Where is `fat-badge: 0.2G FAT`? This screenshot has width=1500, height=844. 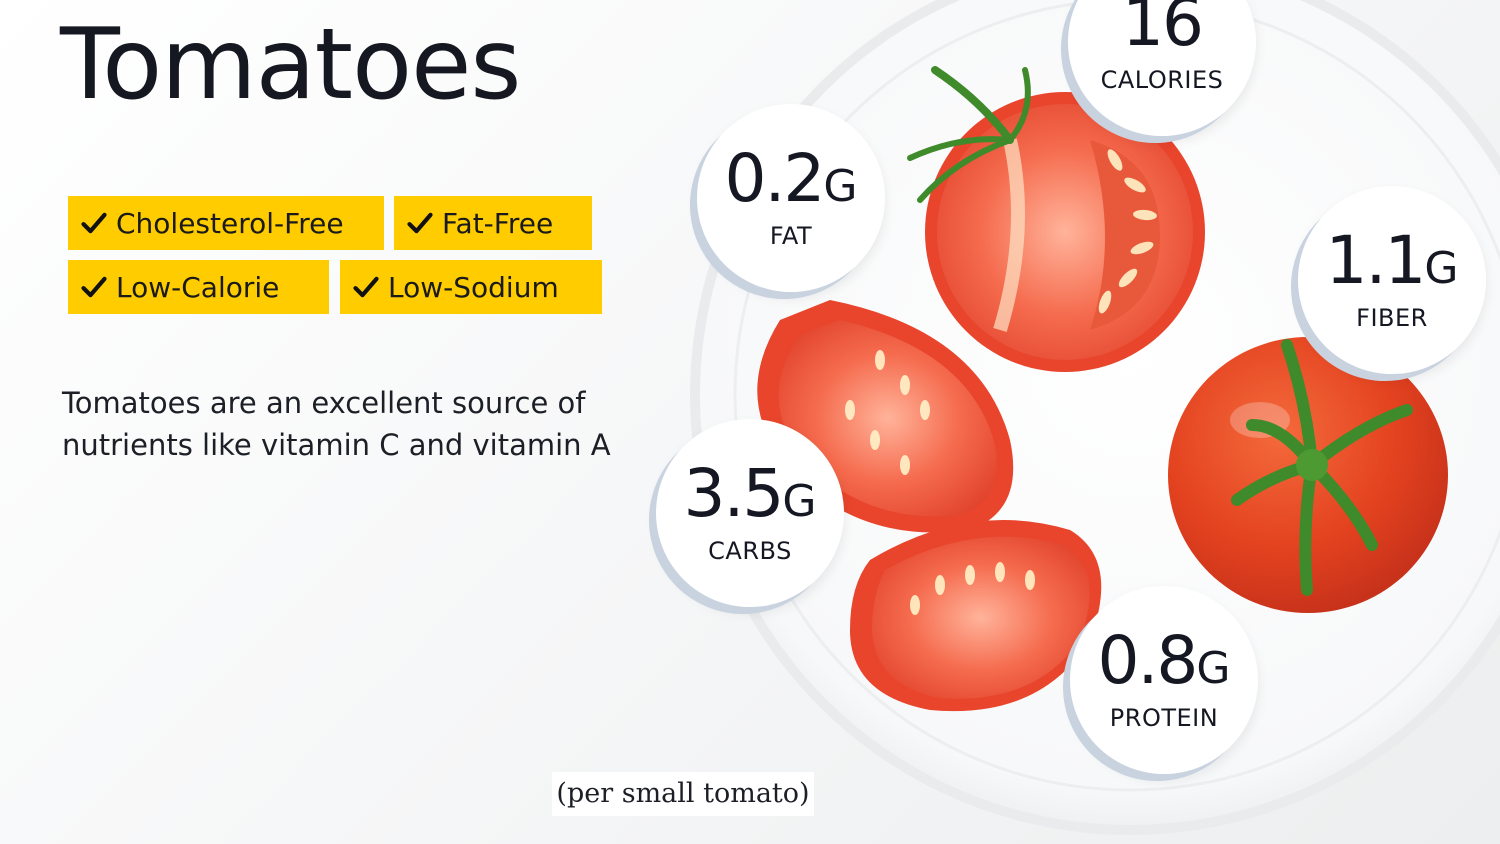 fat-badge: 0.2G FAT is located at coordinates (791, 198).